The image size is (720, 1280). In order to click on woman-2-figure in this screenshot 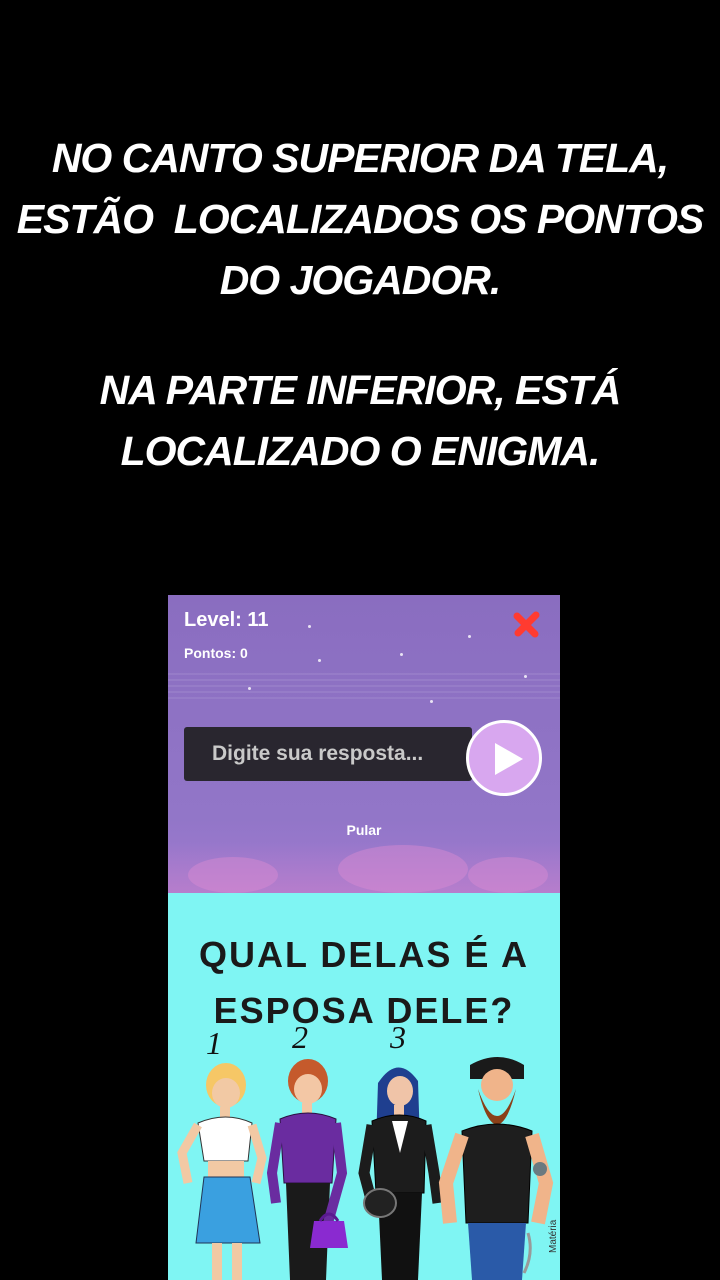, I will do `click(307, 1169)`.